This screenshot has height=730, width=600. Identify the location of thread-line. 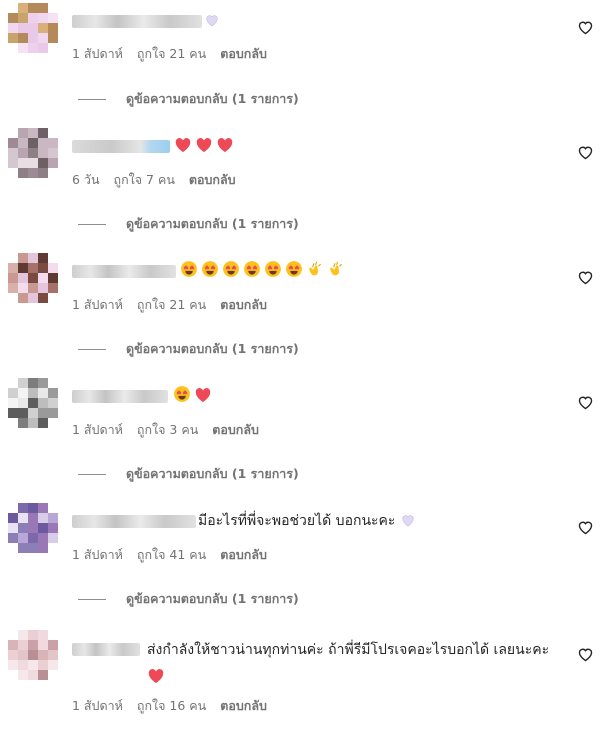
(92, 599).